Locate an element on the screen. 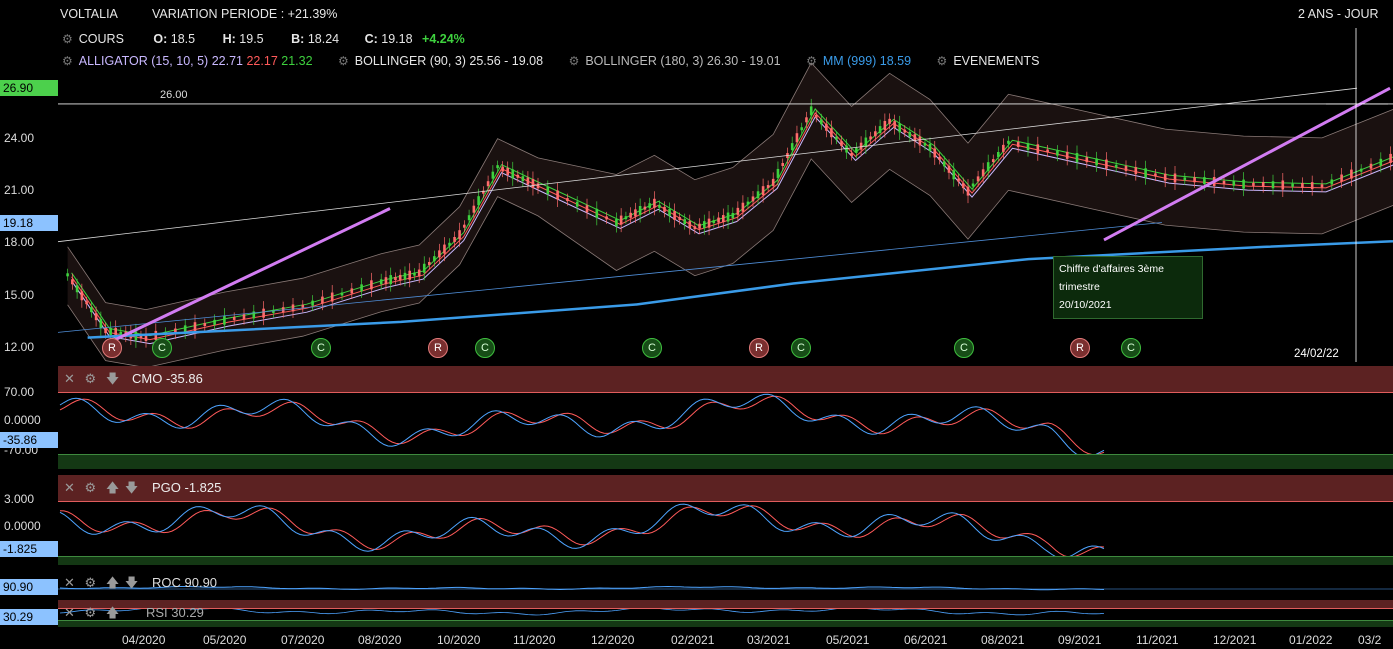 The width and height of the screenshot is (1393, 649). pgo-value-tag: -1.825 is located at coordinates (29, 549).